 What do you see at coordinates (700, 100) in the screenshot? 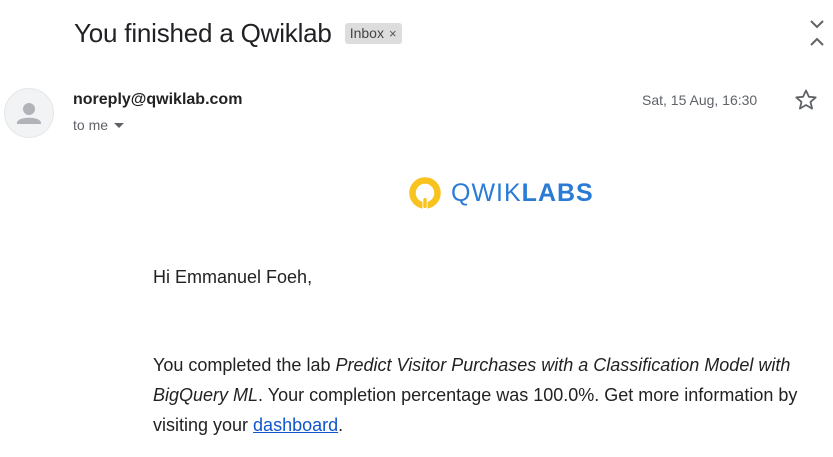
I see `email-date: Sat, 15 Aug, 16:30` at bounding box center [700, 100].